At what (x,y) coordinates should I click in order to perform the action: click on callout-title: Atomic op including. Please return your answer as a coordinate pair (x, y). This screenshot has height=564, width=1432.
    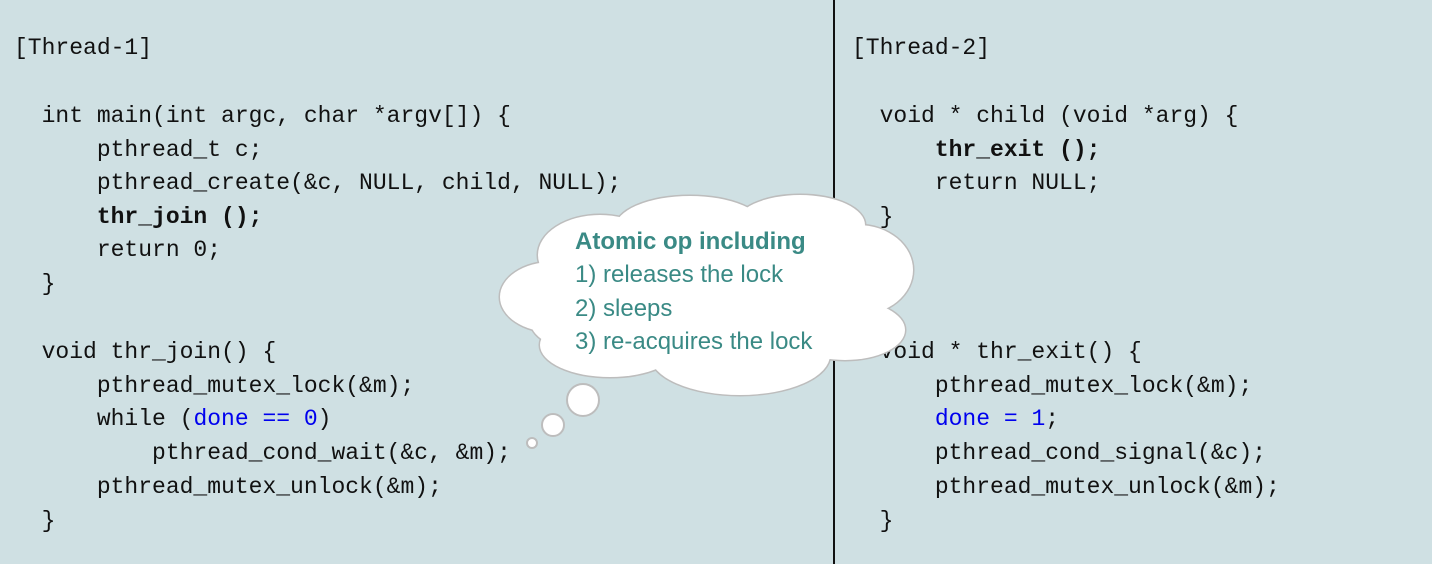
    Looking at the image, I should click on (690, 241).